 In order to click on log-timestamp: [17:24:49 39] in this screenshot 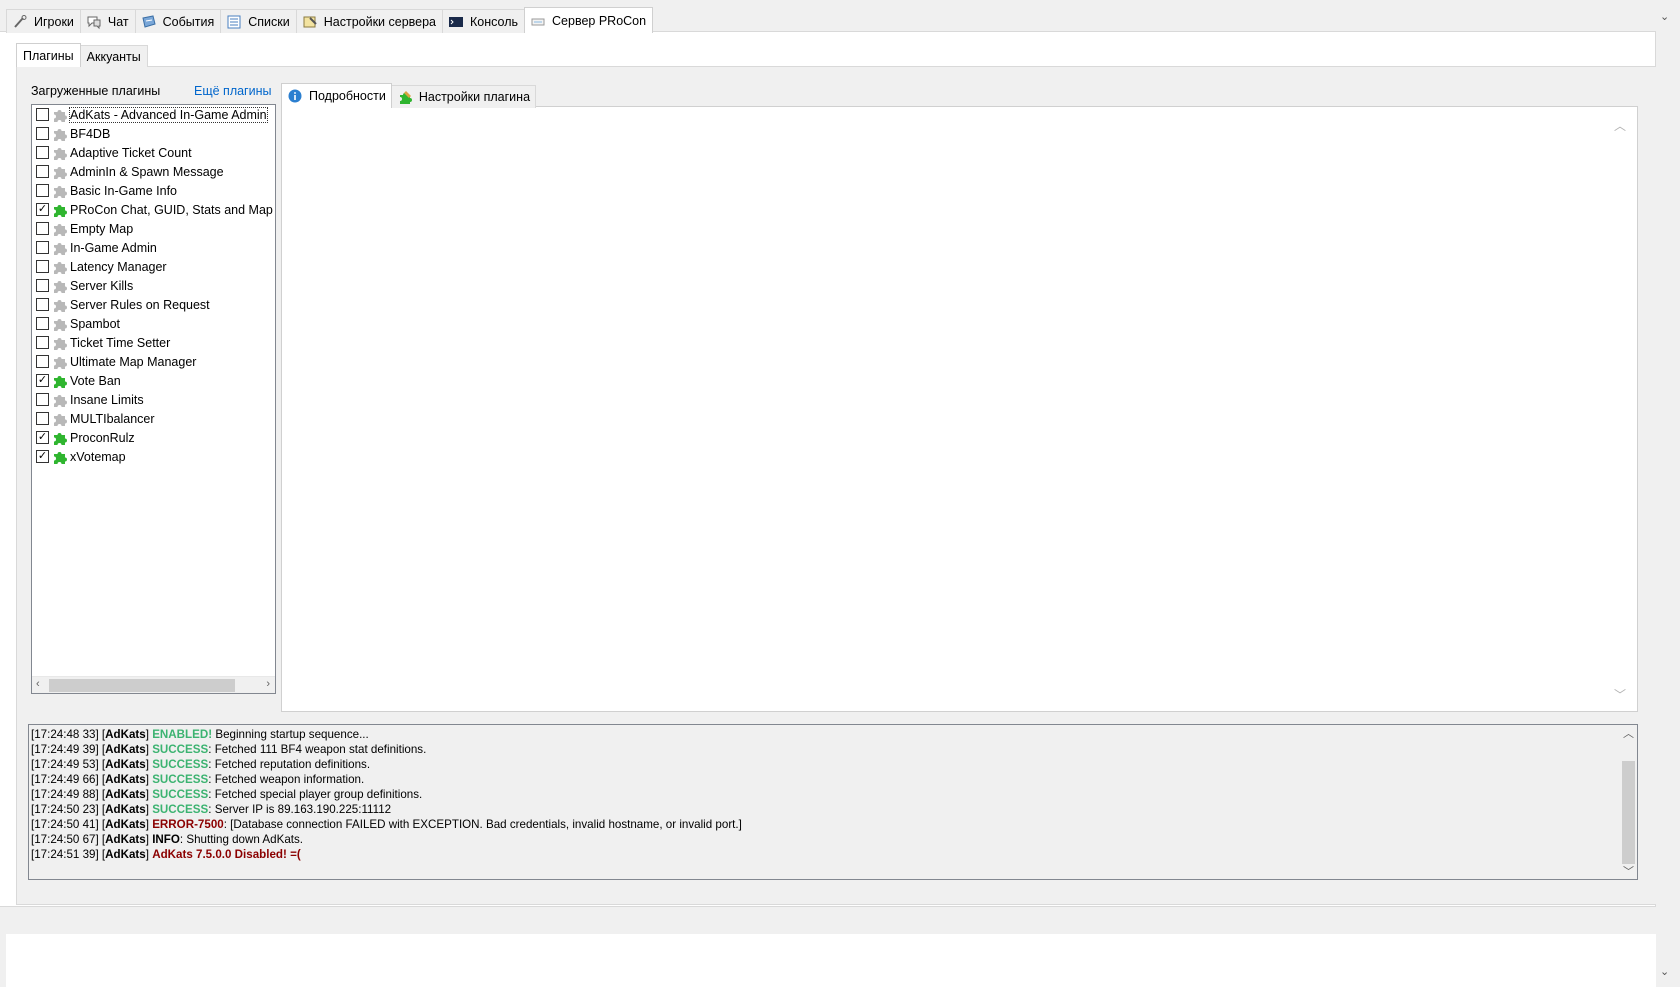, I will do `click(65, 749)`.